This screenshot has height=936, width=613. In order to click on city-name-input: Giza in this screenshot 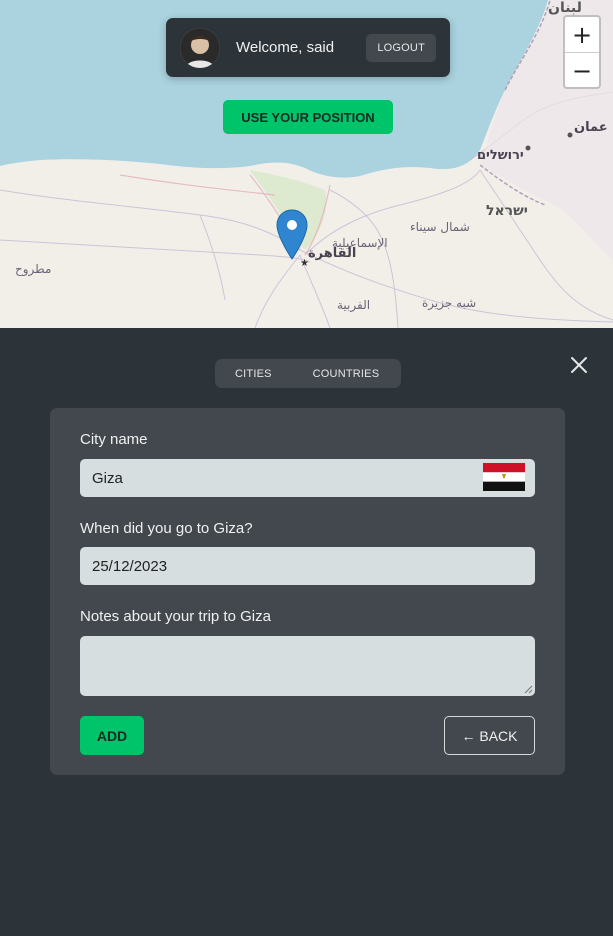, I will do `click(307, 478)`.